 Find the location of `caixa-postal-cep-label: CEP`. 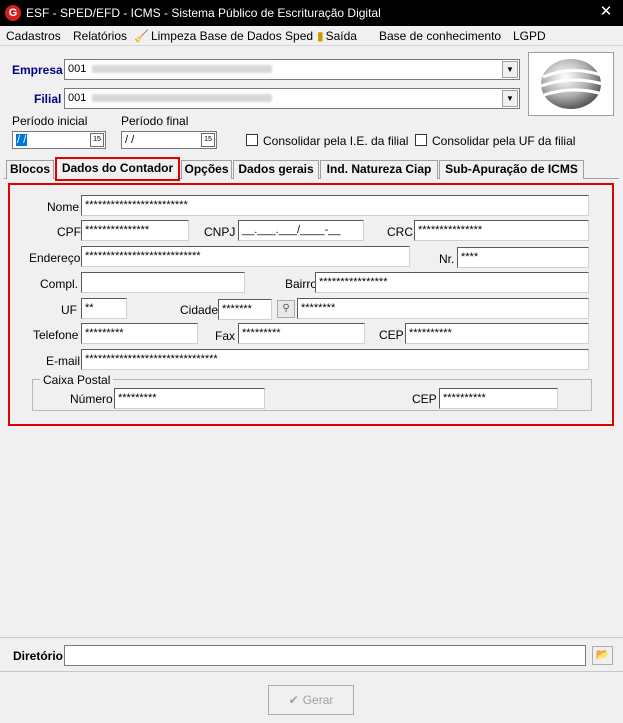

caixa-postal-cep-label: CEP is located at coordinates (424, 399).